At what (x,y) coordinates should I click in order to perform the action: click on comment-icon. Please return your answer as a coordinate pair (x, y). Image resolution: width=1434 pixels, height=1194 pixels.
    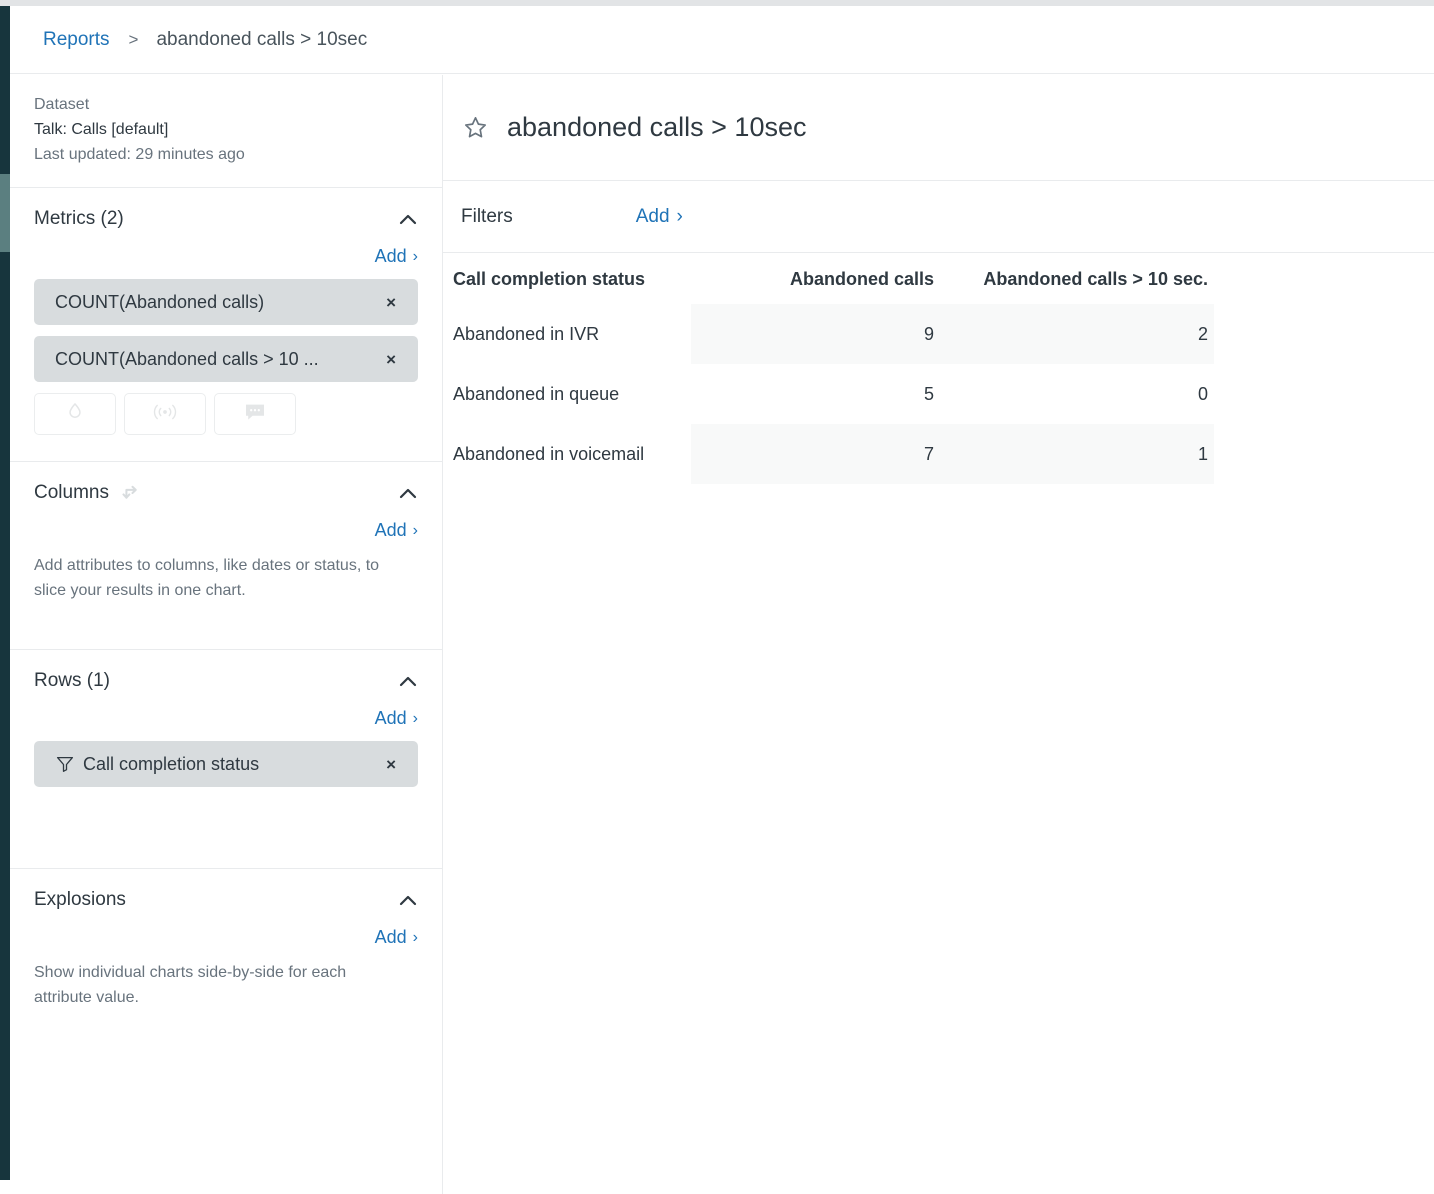
    Looking at the image, I should click on (255, 414).